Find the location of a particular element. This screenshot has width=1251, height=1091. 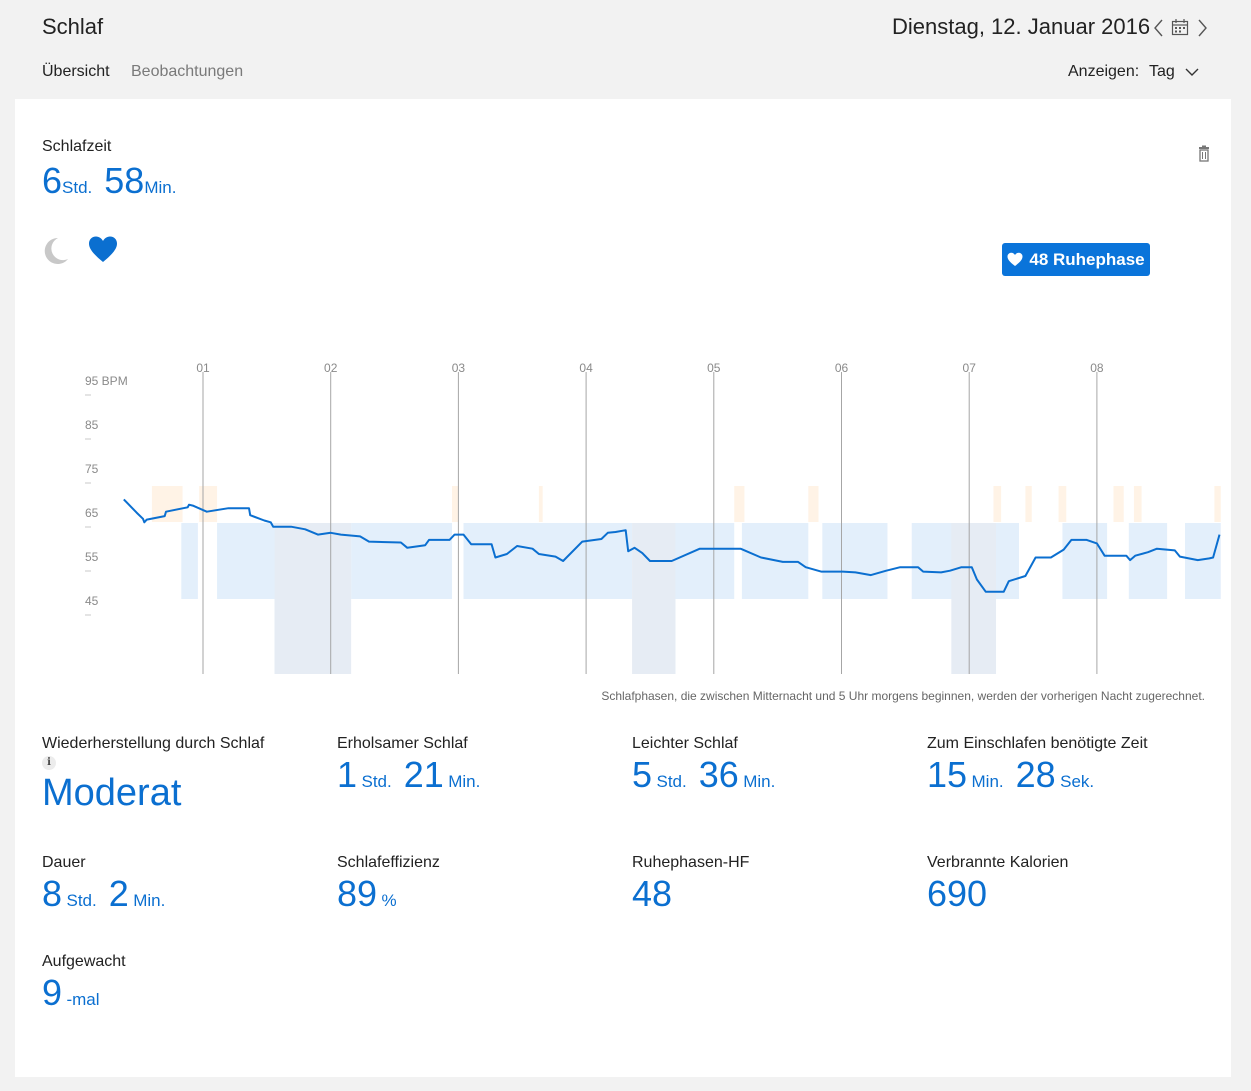

hour-label: 06 is located at coordinates (842, 368).